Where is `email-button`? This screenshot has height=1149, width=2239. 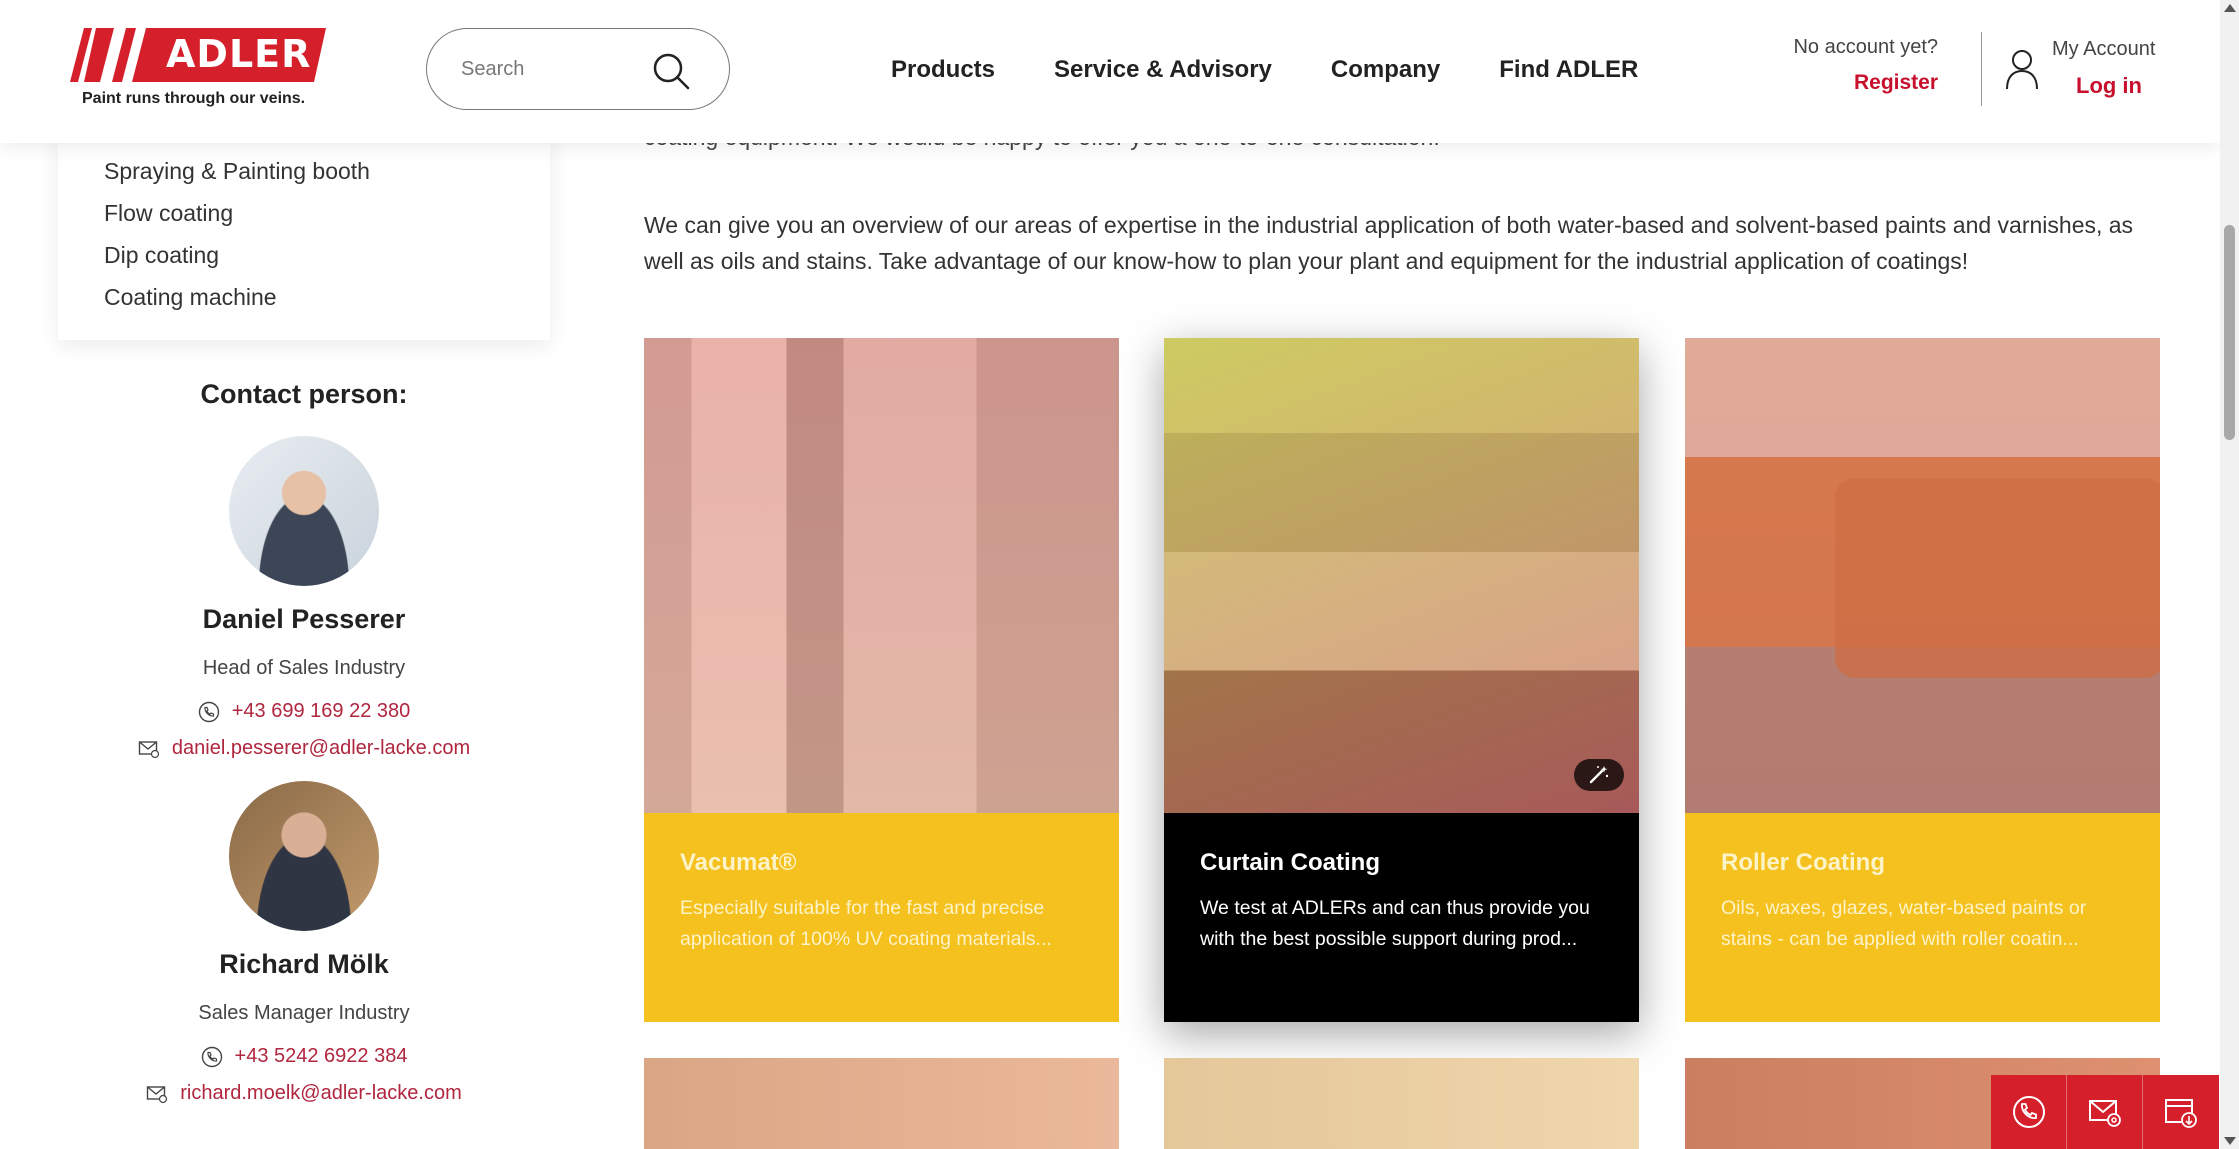
email-button is located at coordinates (2105, 1112).